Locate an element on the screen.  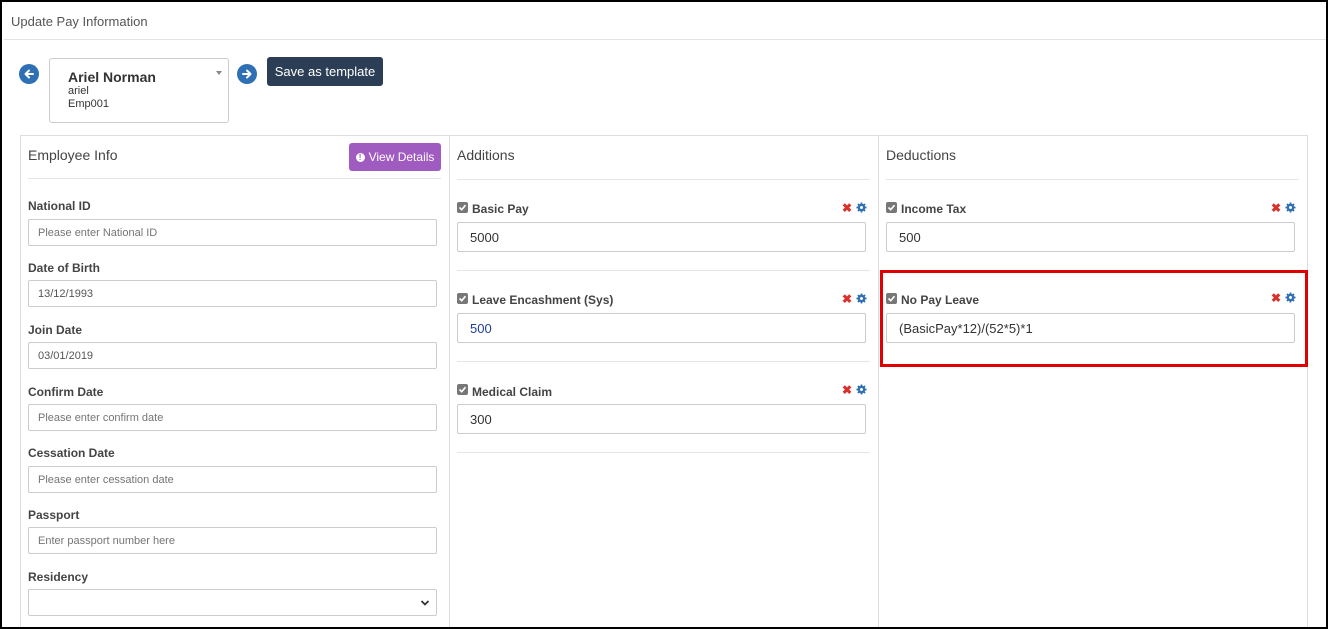
date-of-birth-input: 13/12/1993 is located at coordinates (232, 293).